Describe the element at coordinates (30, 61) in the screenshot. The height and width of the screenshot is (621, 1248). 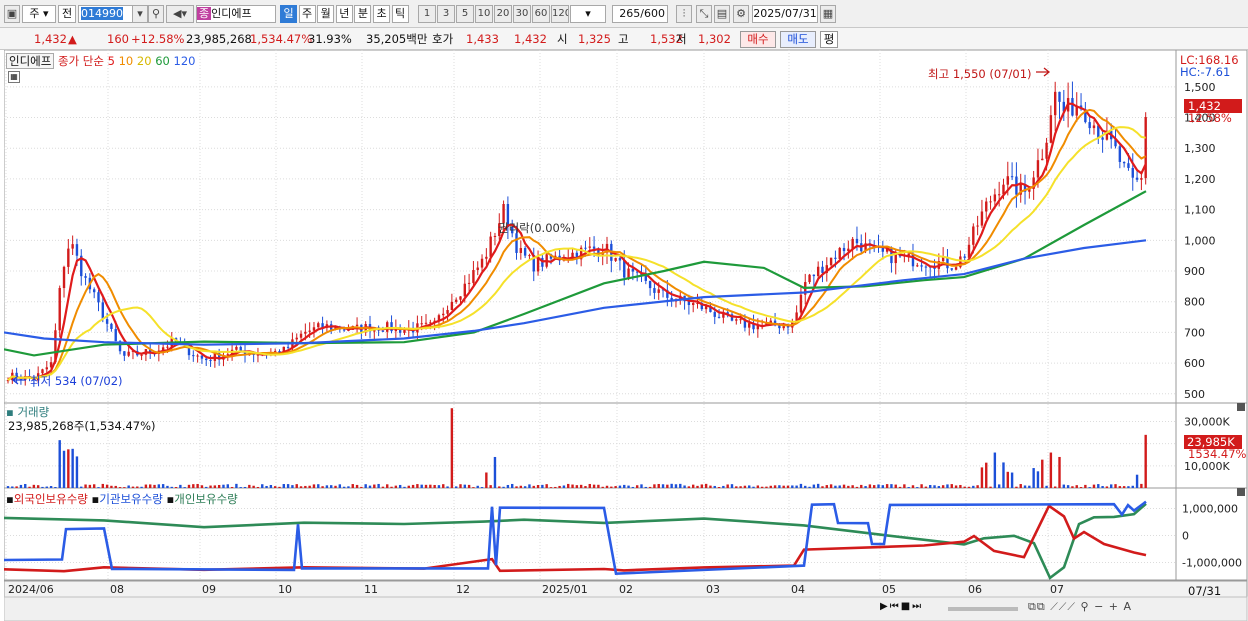
I see `legend-name: 인디에프` at that location.